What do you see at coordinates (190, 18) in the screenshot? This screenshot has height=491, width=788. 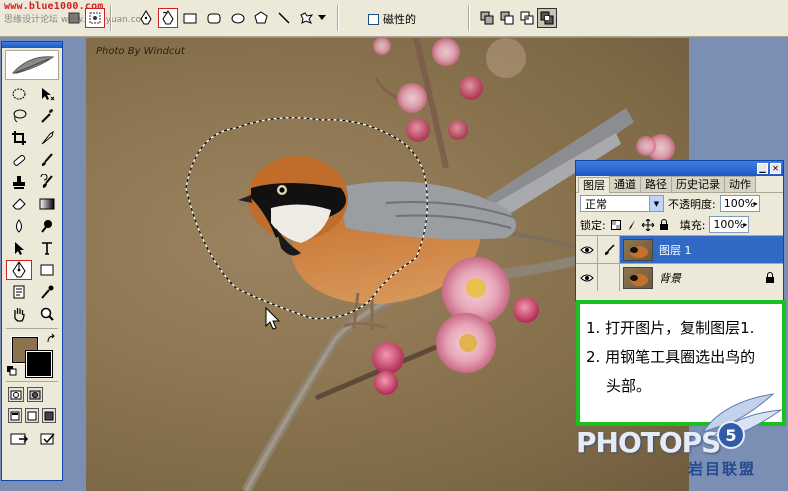 I see `rectangle-shape-icon` at bounding box center [190, 18].